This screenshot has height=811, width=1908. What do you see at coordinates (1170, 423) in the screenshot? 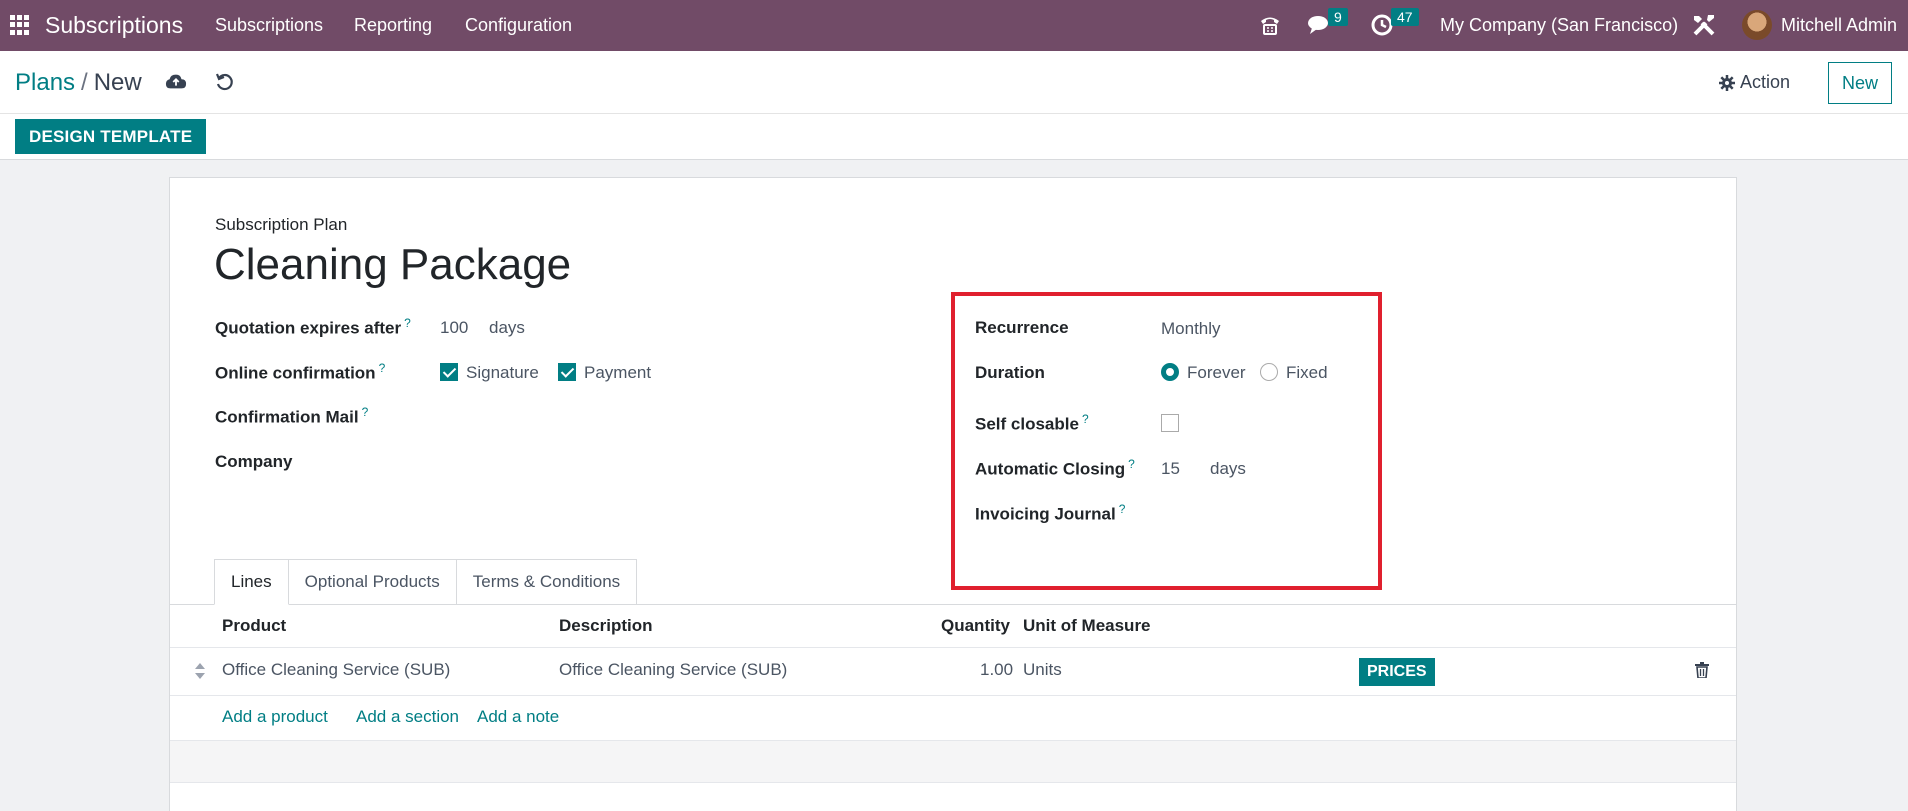
I see `self-closable-checkbox` at bounding box center [1170, 423].